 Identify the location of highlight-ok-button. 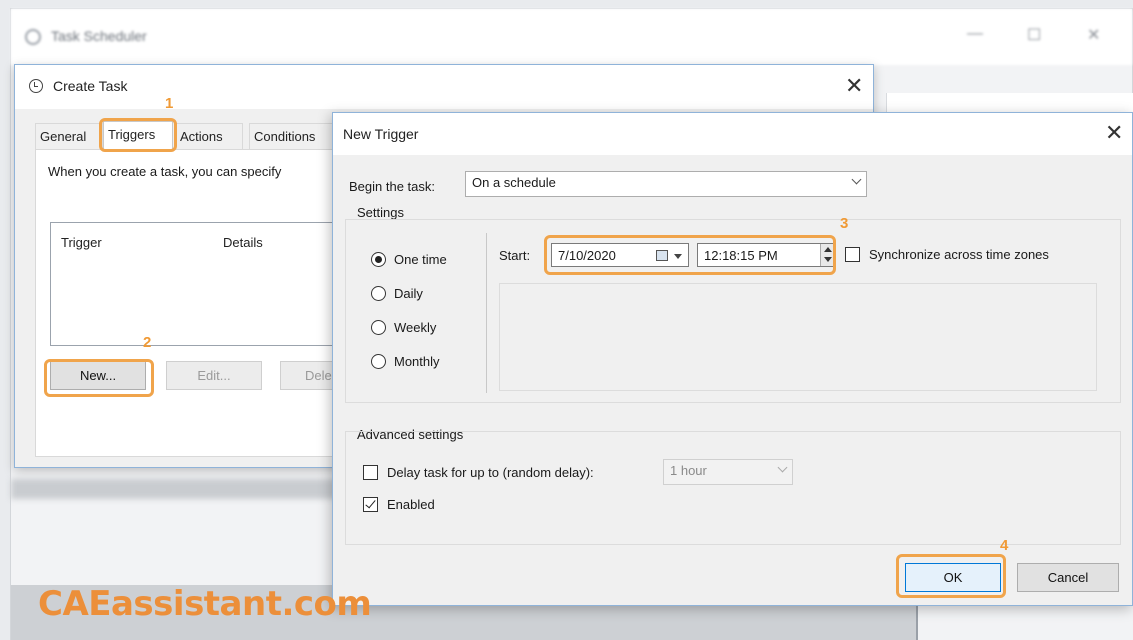
(951, 576).